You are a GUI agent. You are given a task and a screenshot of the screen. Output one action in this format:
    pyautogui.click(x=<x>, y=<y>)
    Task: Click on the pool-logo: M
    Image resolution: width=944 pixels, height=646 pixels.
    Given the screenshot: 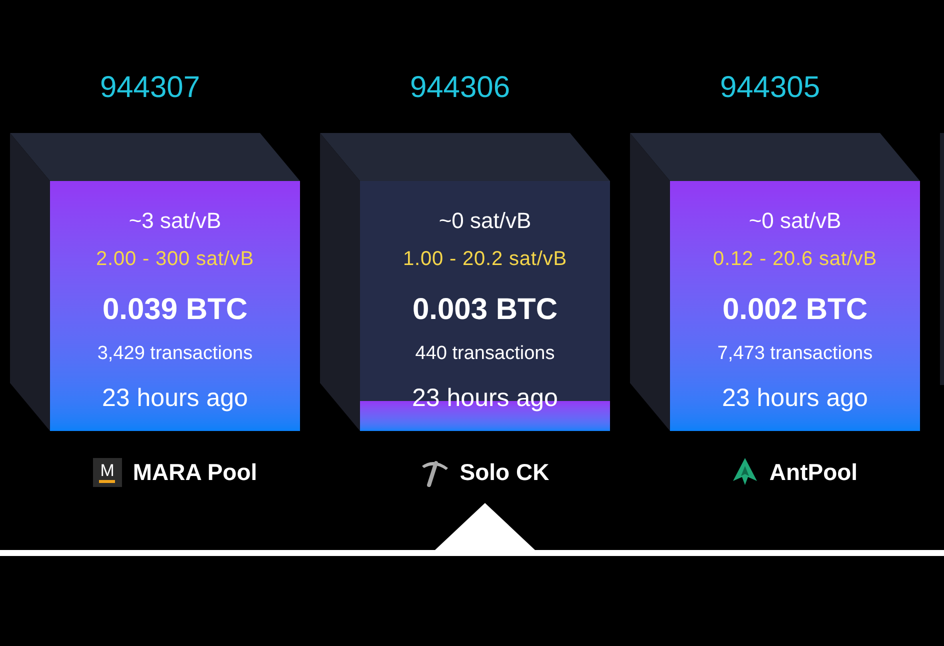 What is the action you would take?
    pyautogui.click(x=107, y=472)
    